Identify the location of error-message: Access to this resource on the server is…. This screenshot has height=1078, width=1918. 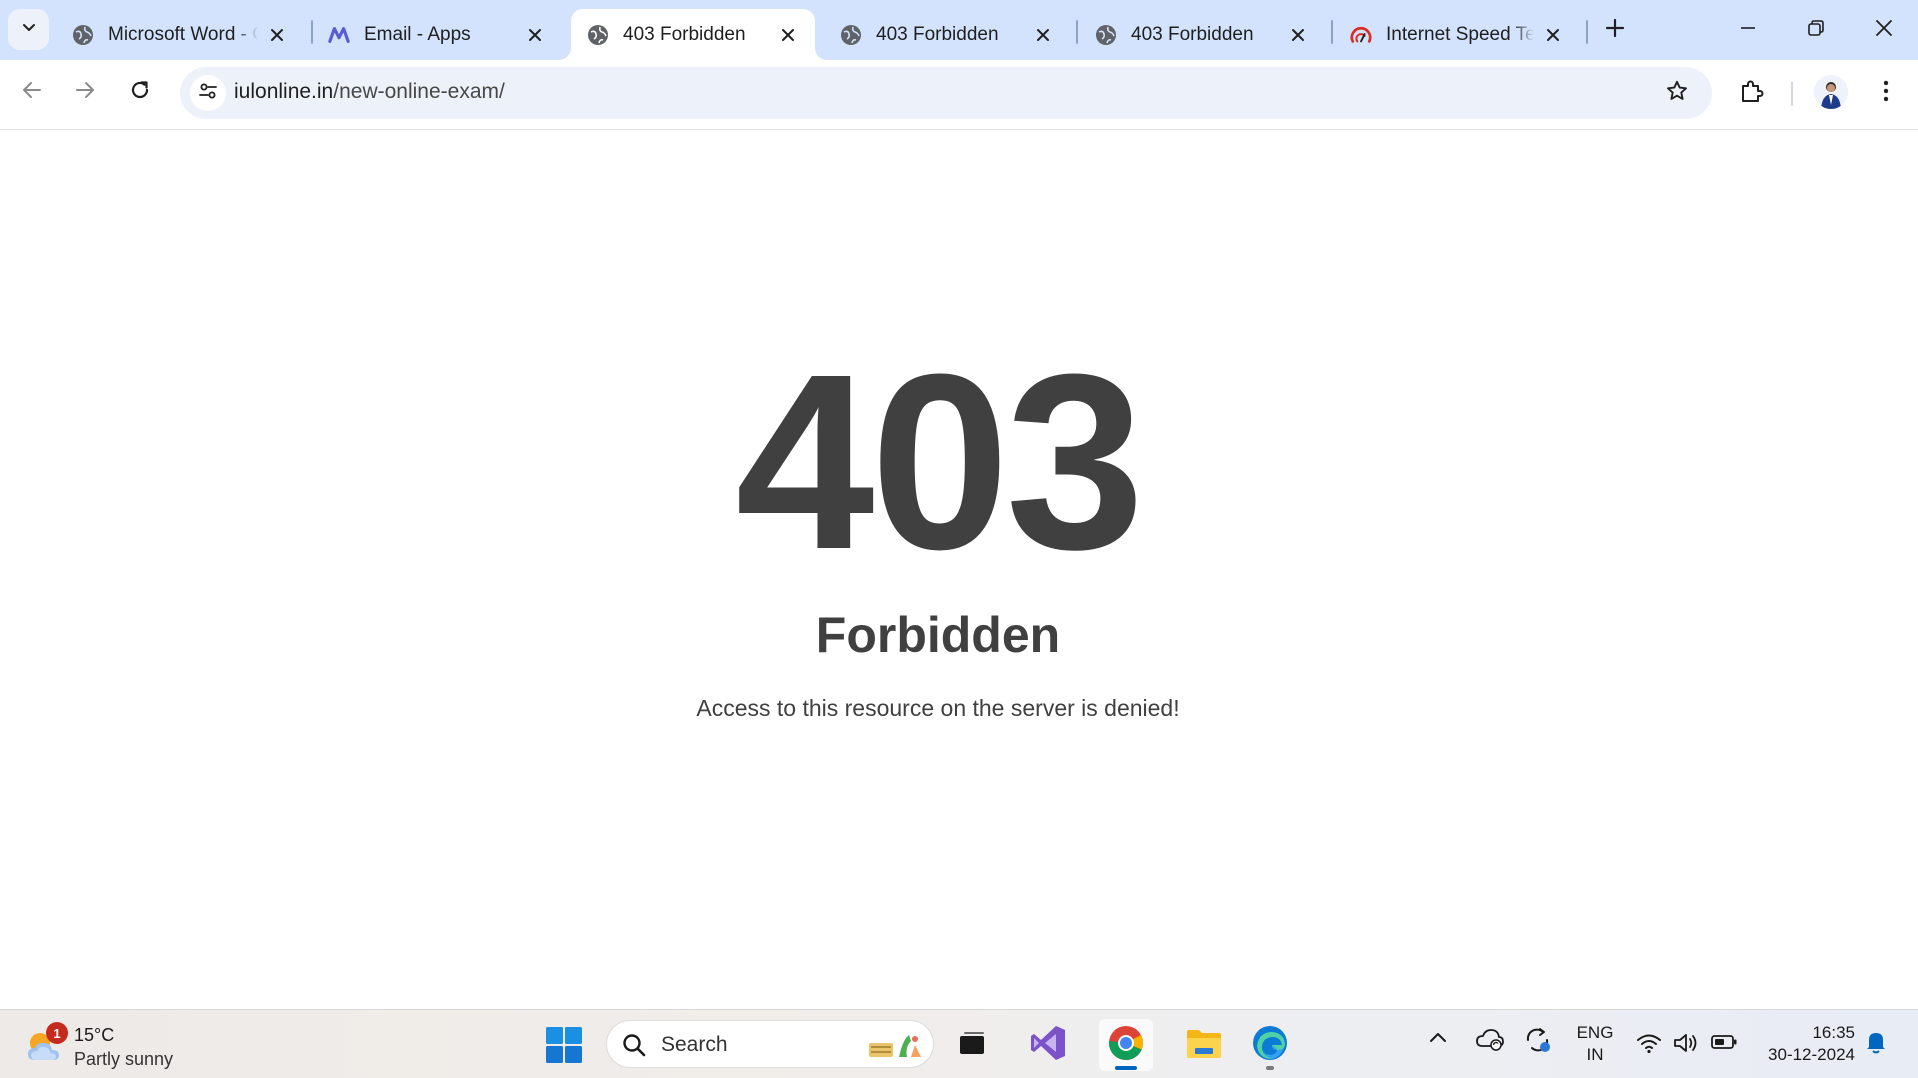
(938, 708).